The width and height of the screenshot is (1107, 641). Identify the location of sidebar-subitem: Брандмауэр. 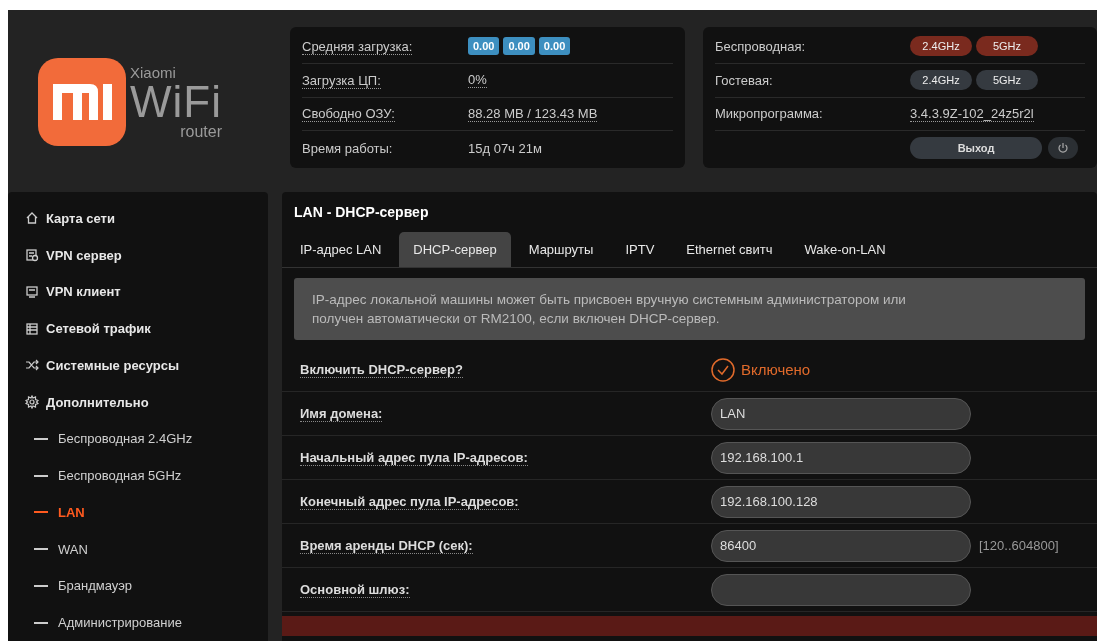
(138, 586).